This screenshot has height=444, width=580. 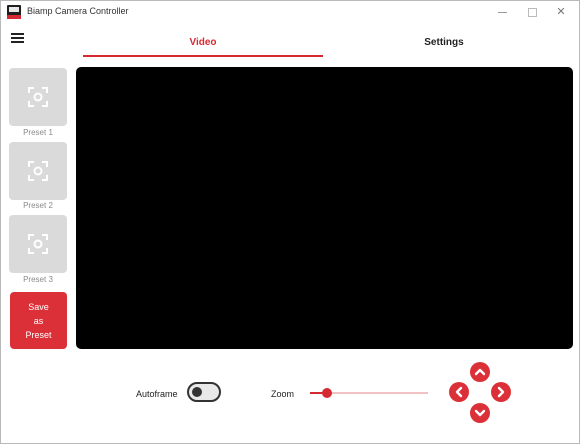 I want to click on pan-right-button, so click(x=501, y=392).